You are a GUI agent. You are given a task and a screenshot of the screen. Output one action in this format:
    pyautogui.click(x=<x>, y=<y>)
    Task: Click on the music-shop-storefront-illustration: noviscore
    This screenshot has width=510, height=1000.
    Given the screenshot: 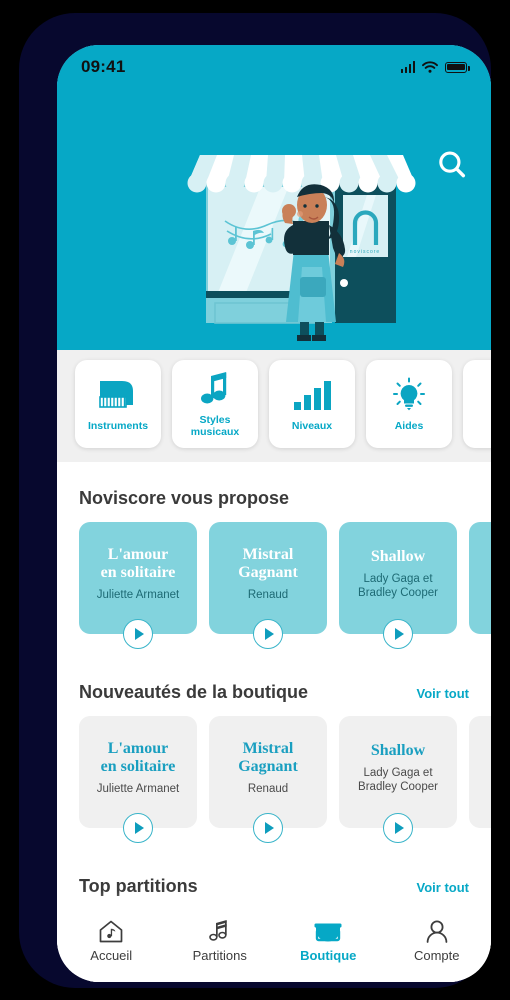 What is the action you would take?
    pyautogui.click(x=301, y=248)
    